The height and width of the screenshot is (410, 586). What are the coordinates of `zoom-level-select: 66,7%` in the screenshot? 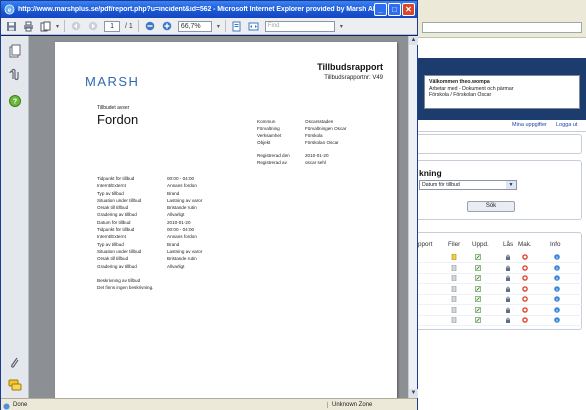 It's located at (194, 26).